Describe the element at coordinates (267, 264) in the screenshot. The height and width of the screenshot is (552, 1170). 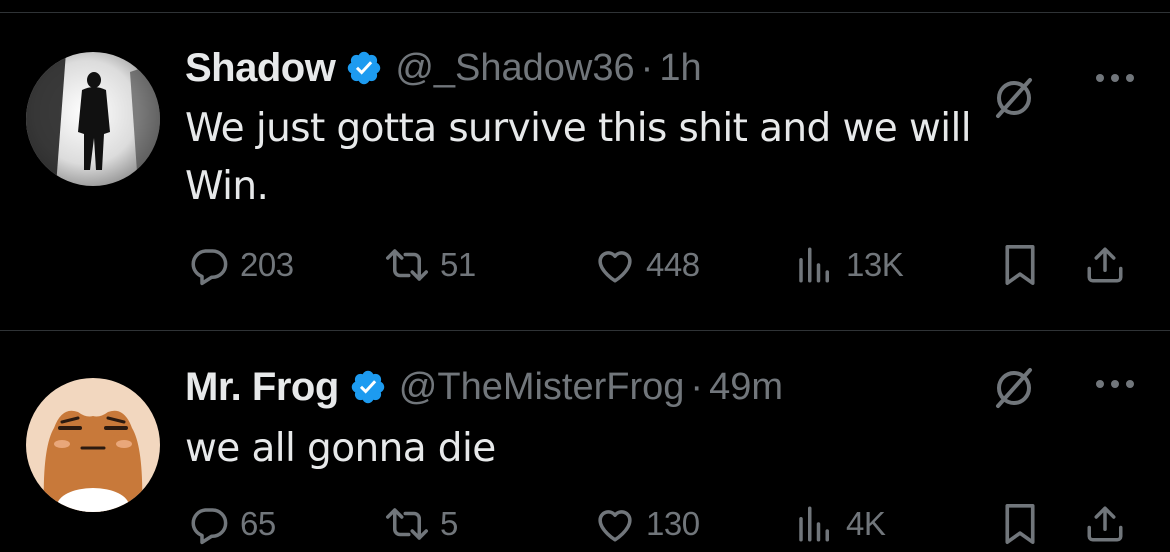
I see `reply-count: 203` at that location.